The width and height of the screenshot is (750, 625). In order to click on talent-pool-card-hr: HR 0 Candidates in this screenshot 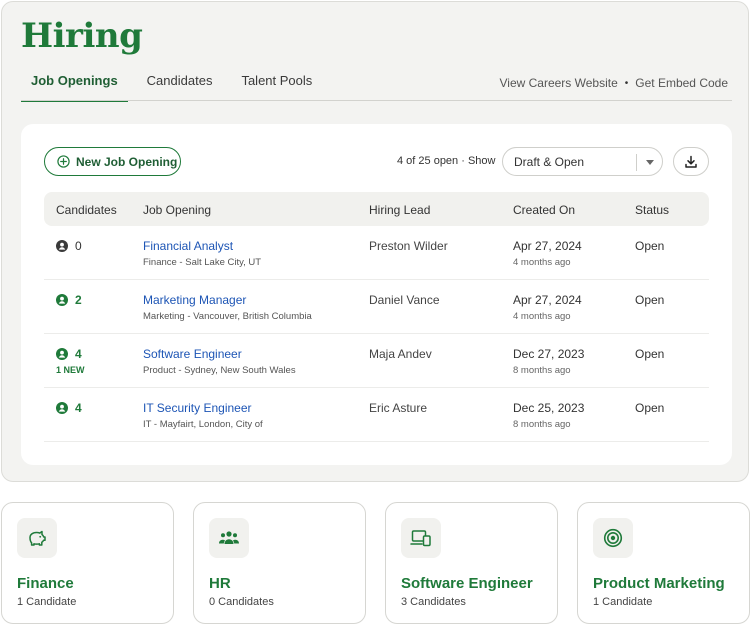, I will do `click(279, 563)`.